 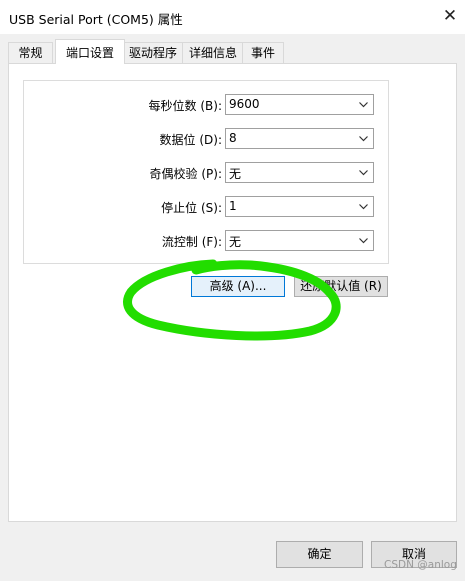 I want to click on tab-events: 事件, so click(x=263, y=52).